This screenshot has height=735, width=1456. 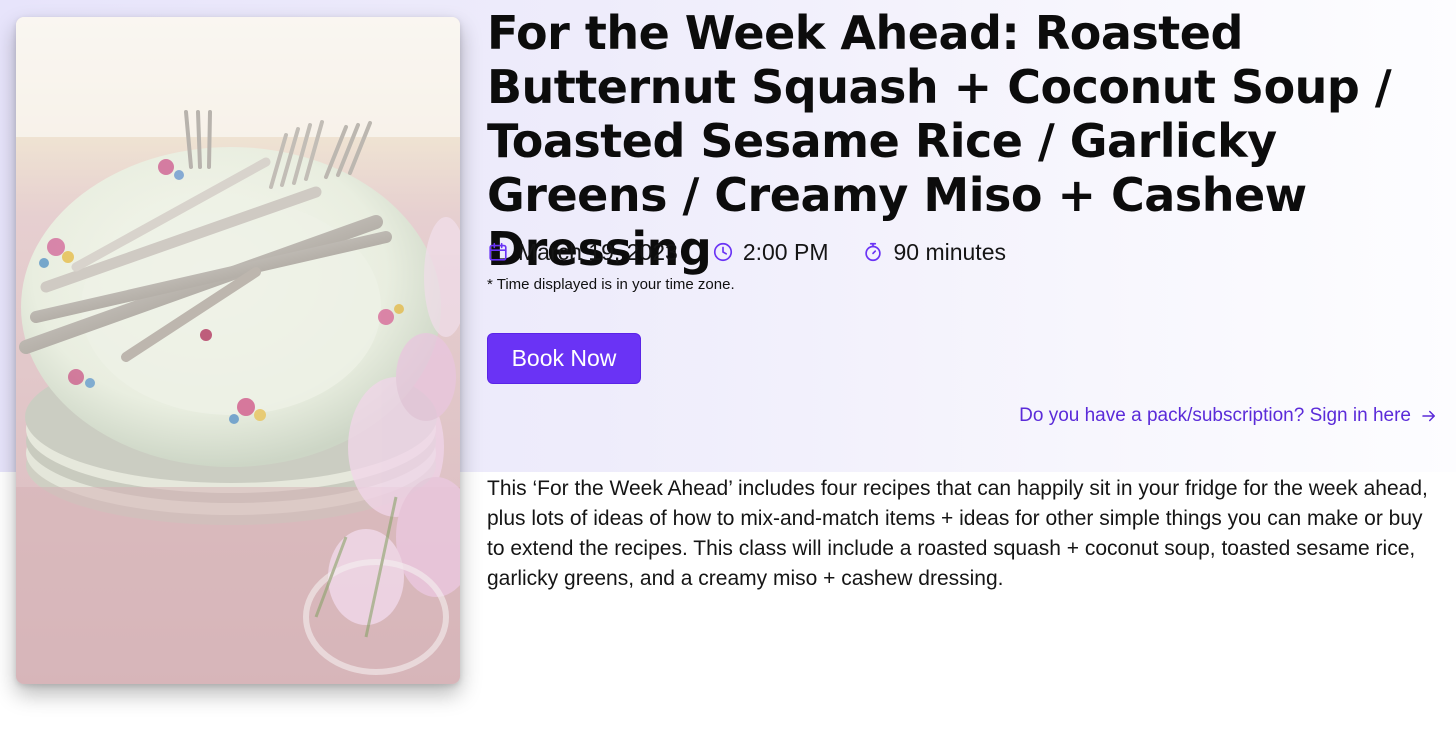 What do you see at coordinates (564, 358) in the screenshot?
I see `book-now-button: Book Now` at bounding box center [564, 358].